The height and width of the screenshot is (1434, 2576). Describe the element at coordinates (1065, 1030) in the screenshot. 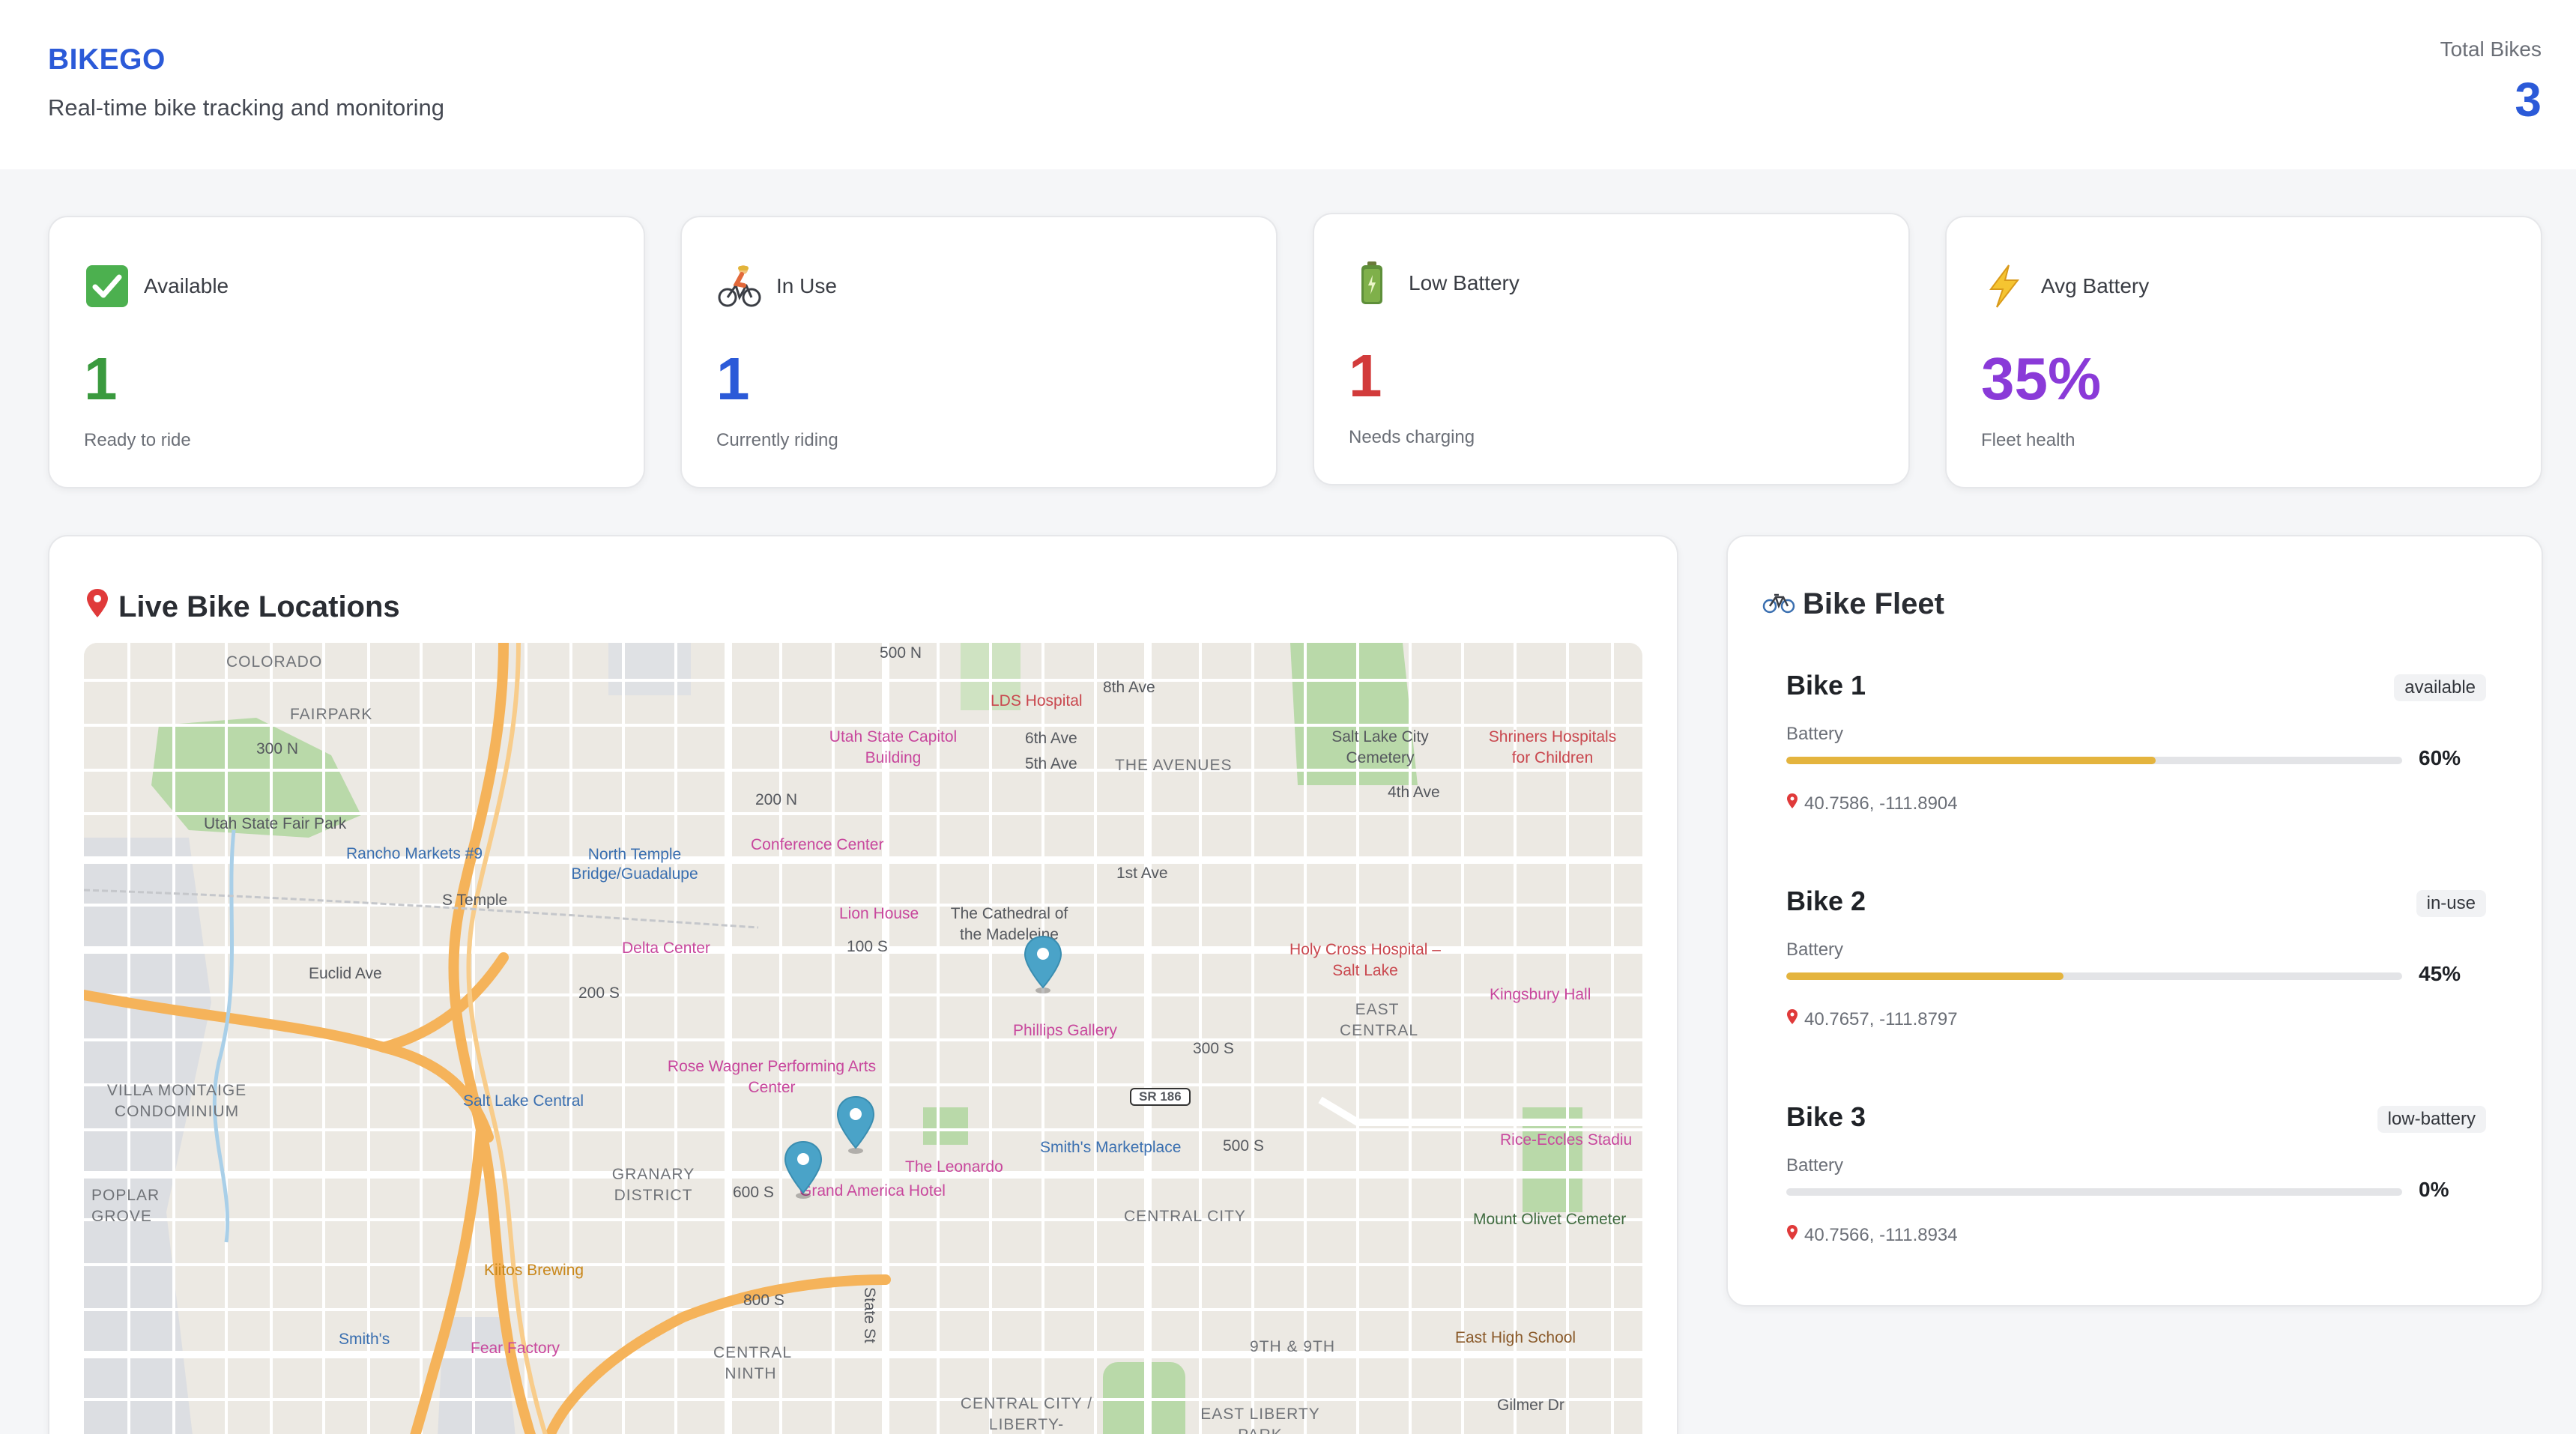

I see `map-label: Phillips Gallery` at that location.